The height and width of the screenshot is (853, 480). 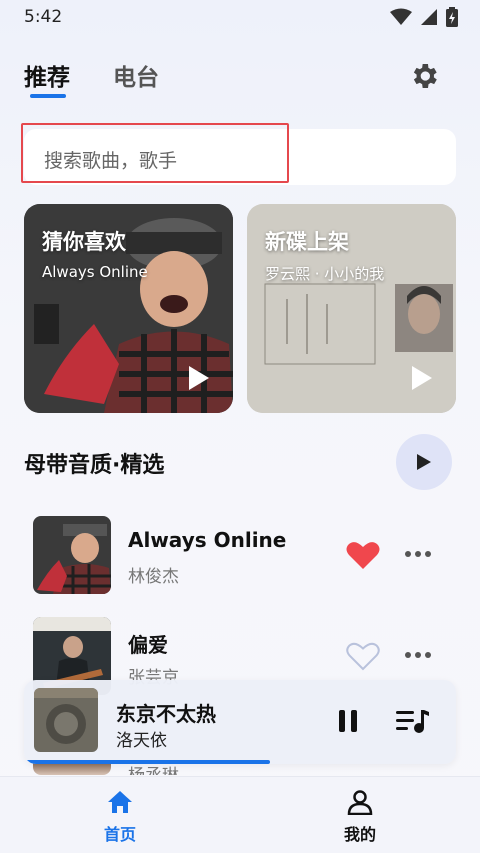 I want to click on battery-icon, so click(x=452, y=17).